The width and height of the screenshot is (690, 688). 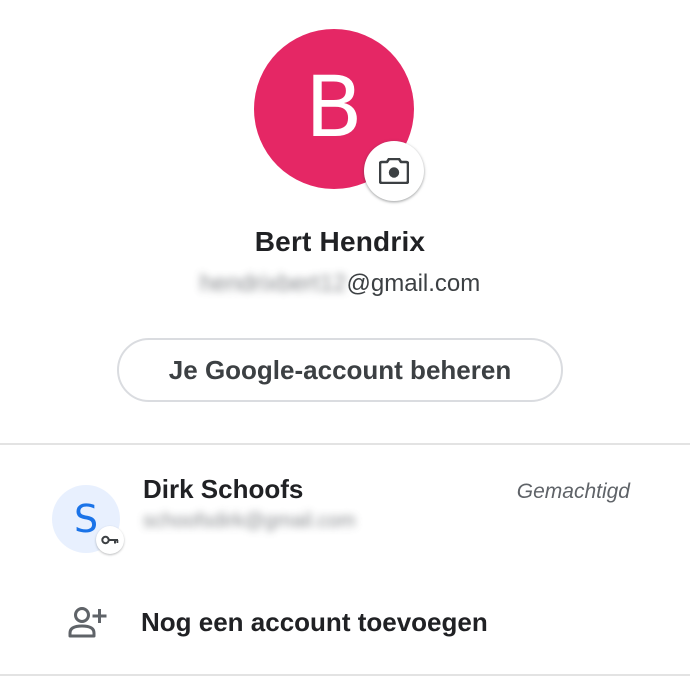 I want to click on key-icon, so click(x=110, y=540).